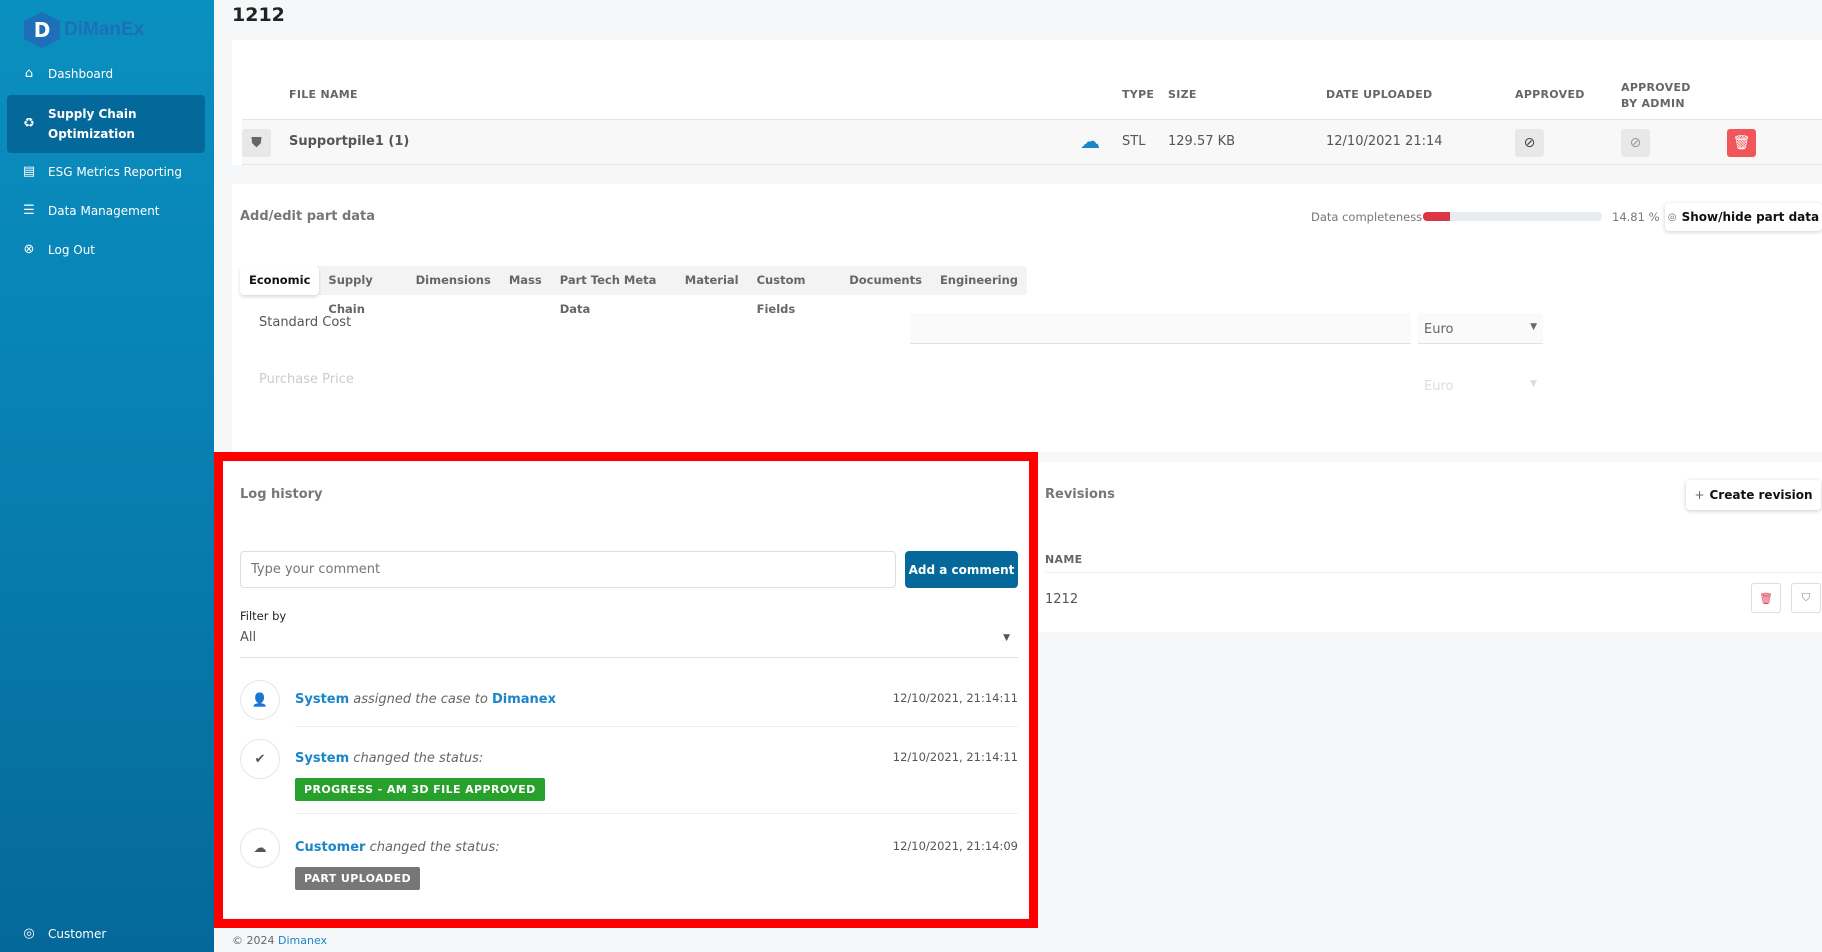 The width and height of the screenshot is (1822, 952). Describe the element at coordinates (29, 123) in the screenshot. I see `cycle-icon: ♻` at that location.